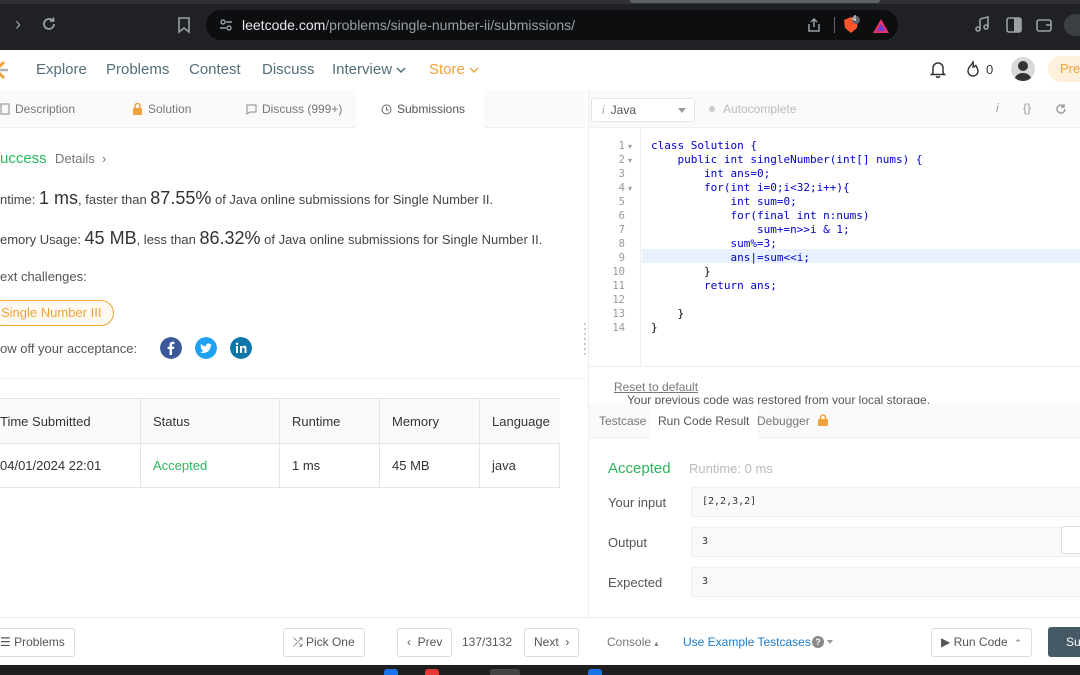 The height and width of the screenshot is (675, 1080). I want to click on show-off-label: ow off your acceptance:, so click(69, 348).